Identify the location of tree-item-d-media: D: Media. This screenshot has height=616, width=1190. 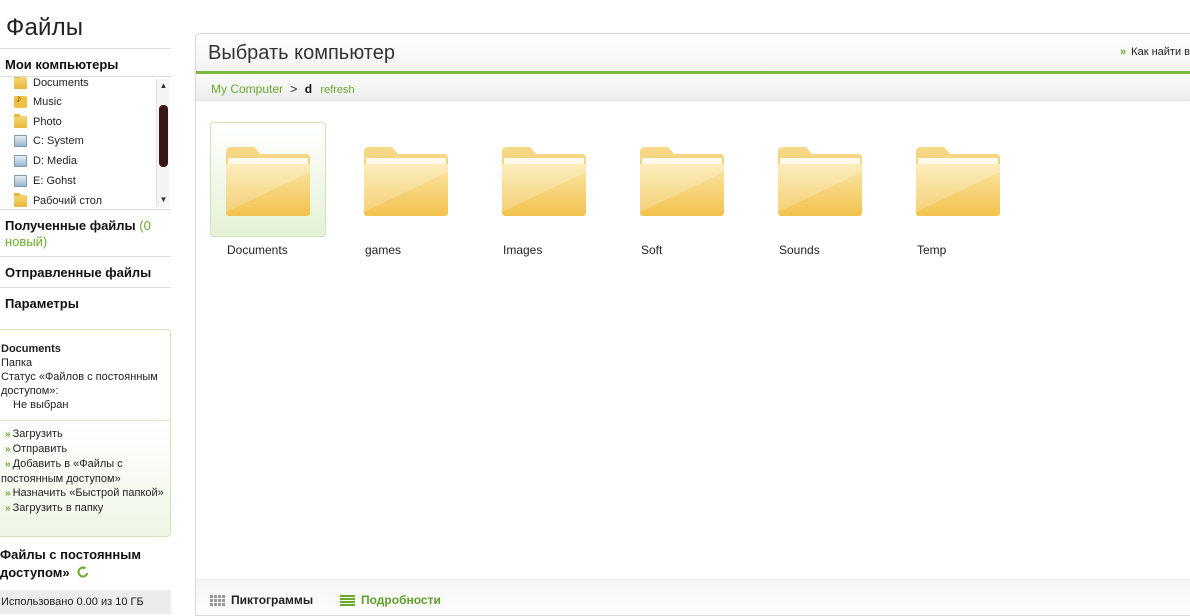
(45, 161).